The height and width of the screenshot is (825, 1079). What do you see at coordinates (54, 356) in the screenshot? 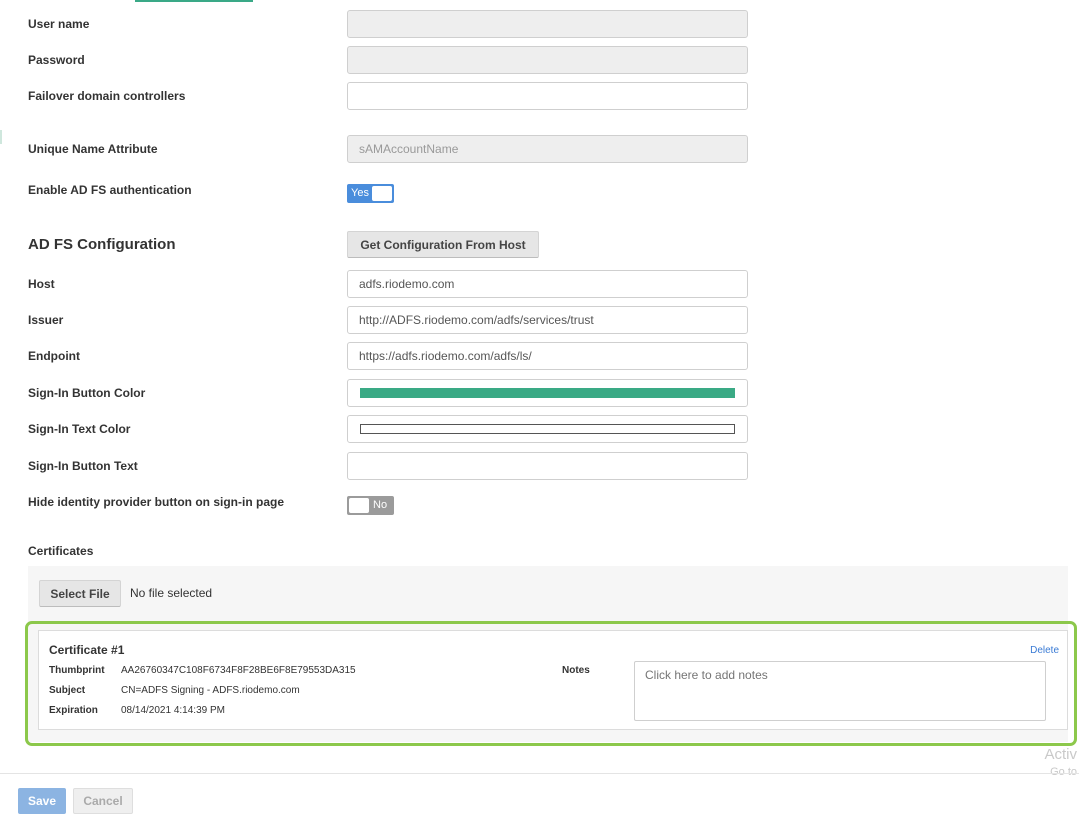
I see `endpoint-label: Endpoint` at bounding box center [54, 356].